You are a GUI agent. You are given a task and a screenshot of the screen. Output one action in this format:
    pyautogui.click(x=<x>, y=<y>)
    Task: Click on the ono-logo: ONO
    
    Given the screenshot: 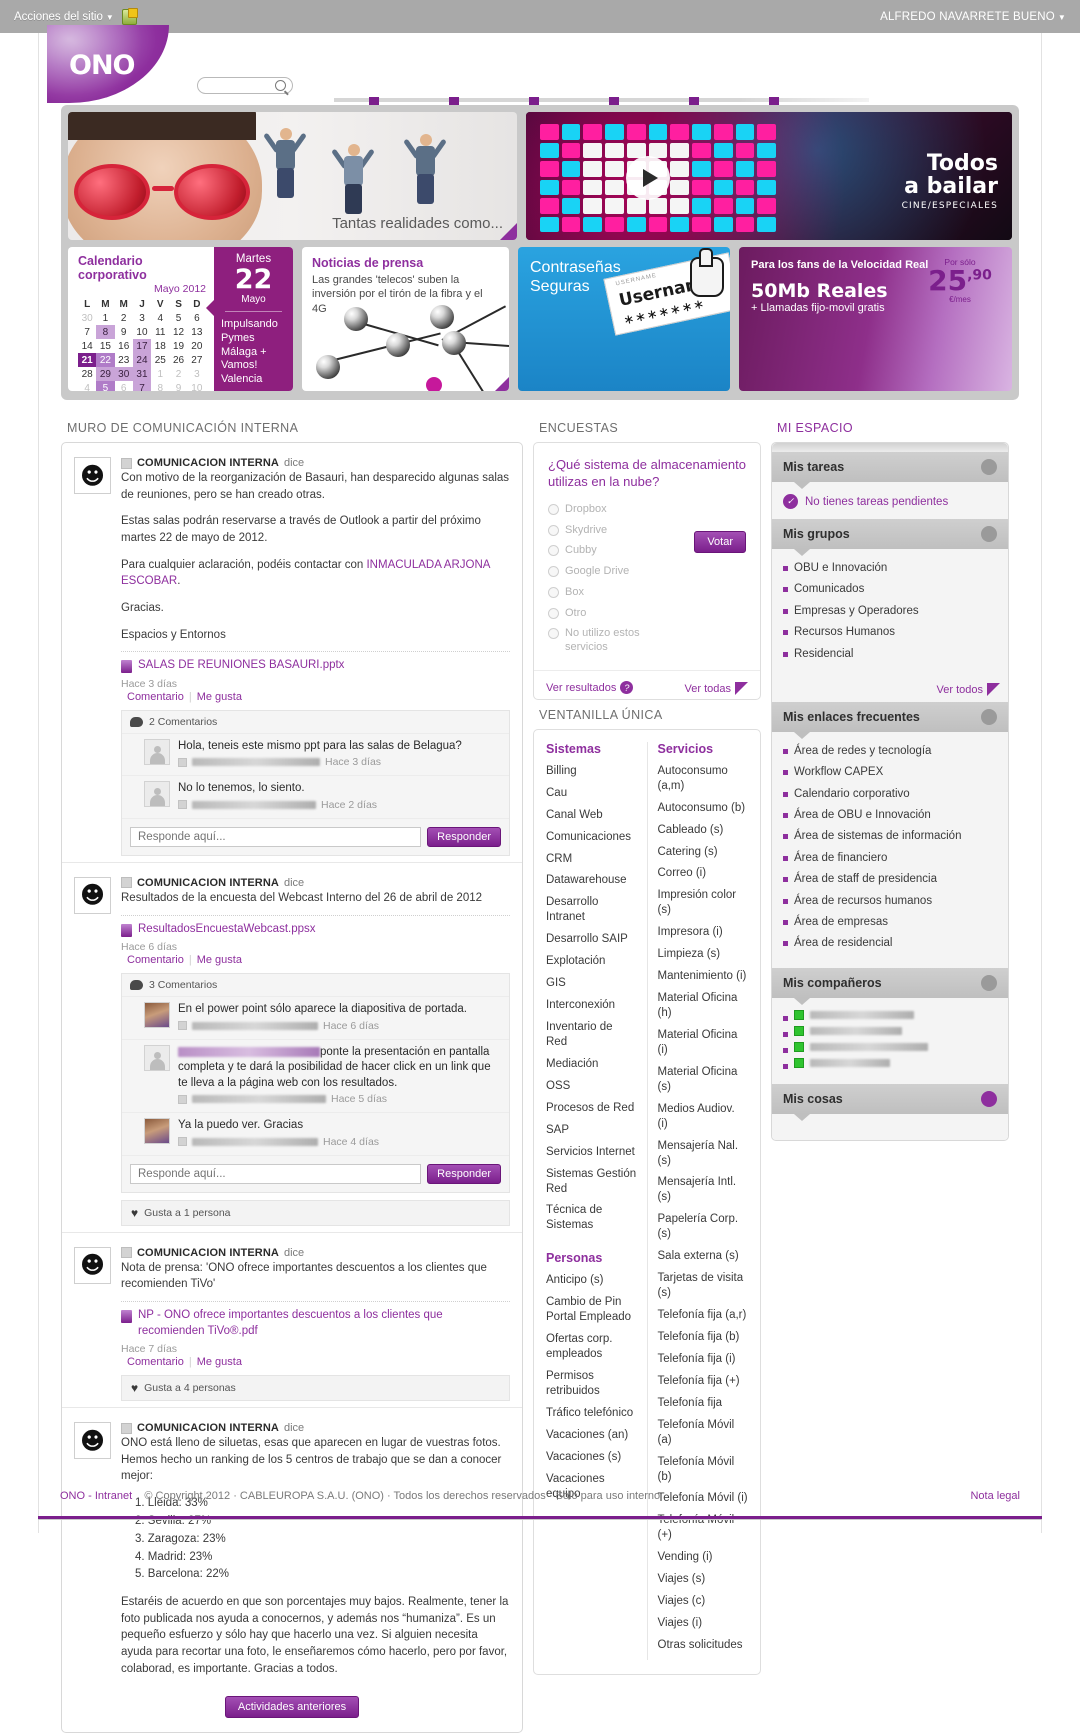 What is the action you would take?
    pyautogui.click(x=108, y=64)
    